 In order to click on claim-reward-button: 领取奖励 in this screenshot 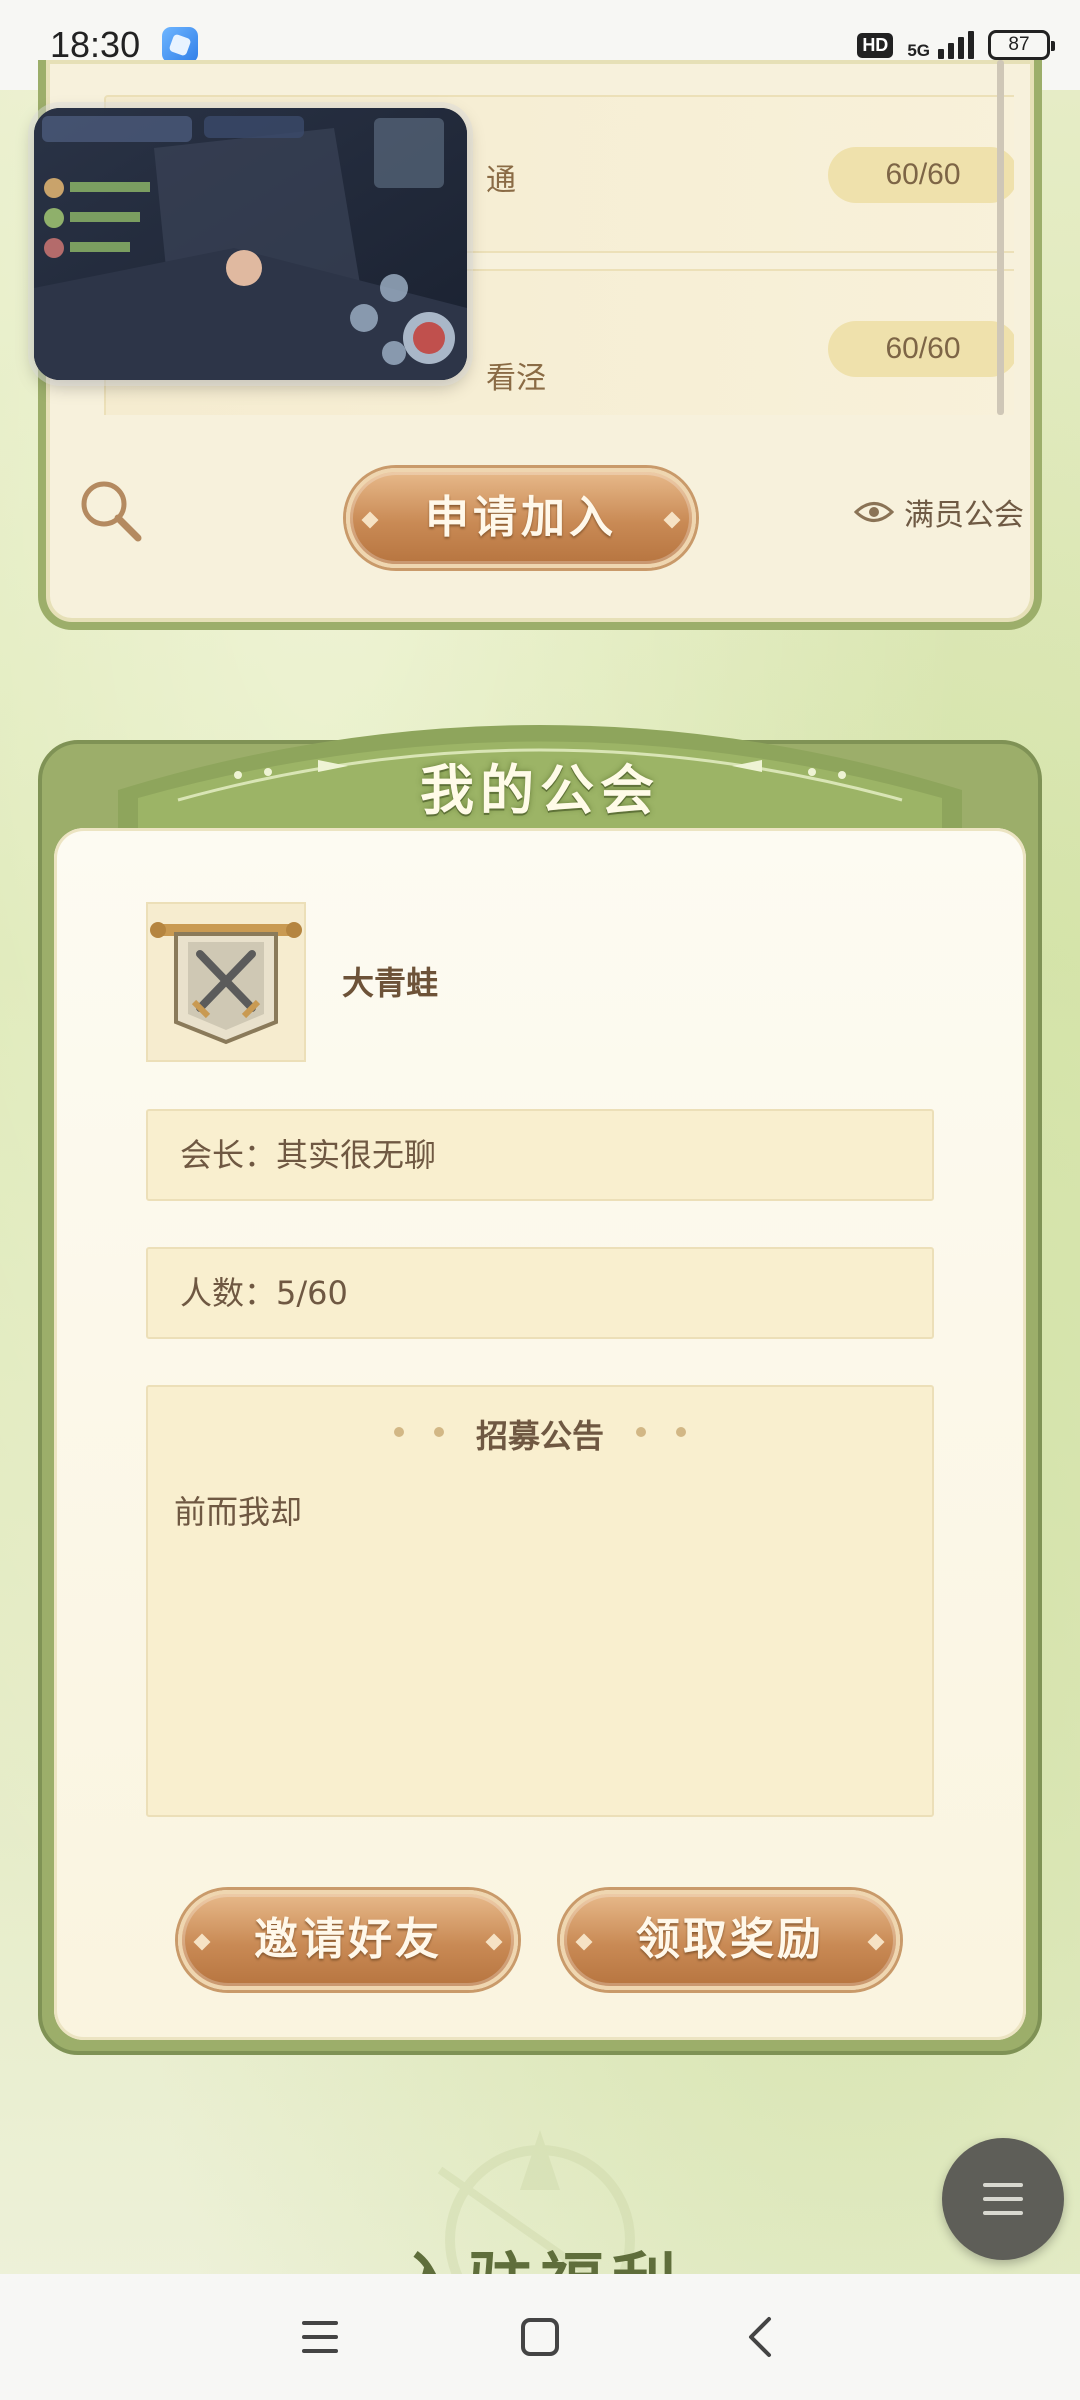, I will do `click(730, 1940)`.